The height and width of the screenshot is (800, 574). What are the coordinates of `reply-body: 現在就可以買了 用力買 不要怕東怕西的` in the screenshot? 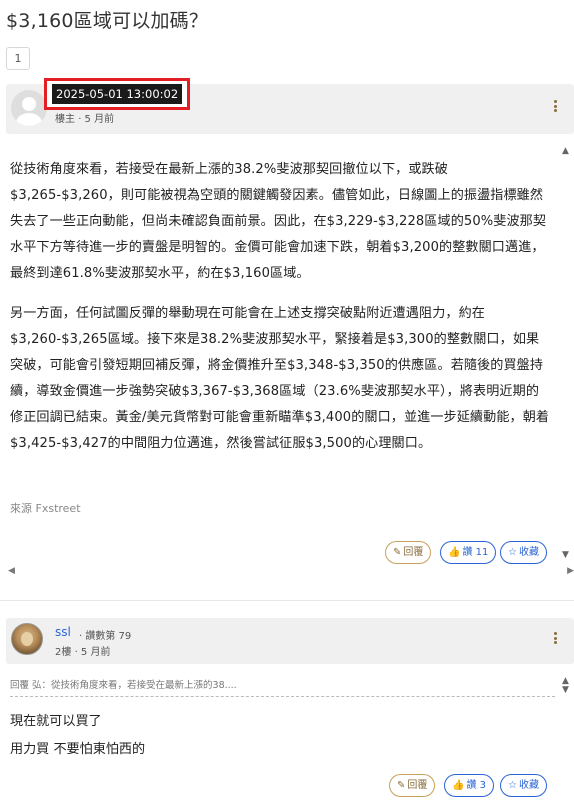 It's located at (77, 736).